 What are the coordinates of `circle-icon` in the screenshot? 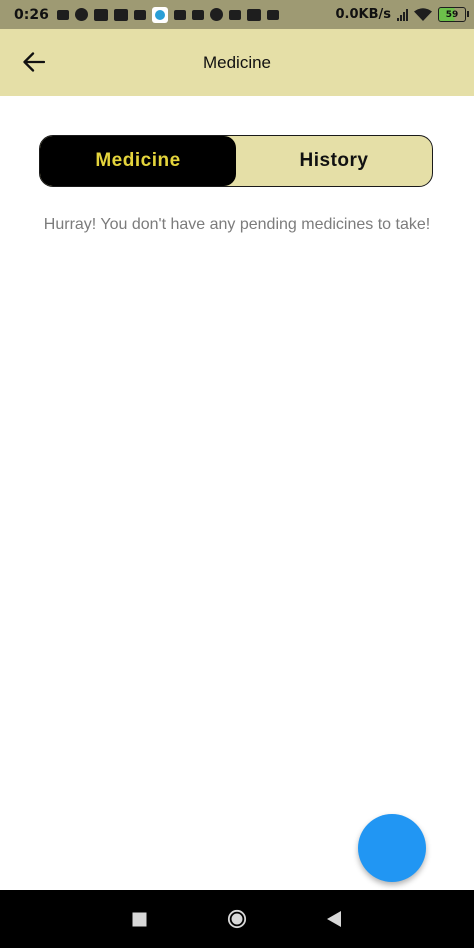 It's located at (237, 919).